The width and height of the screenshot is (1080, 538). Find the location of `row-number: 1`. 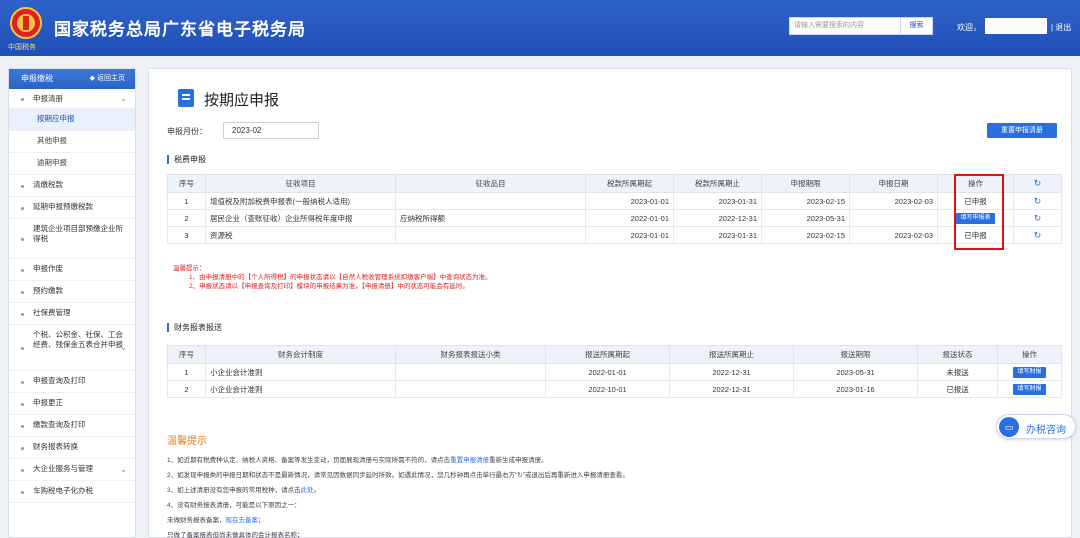

row-number: 1 is located at coordinates (186, 372).